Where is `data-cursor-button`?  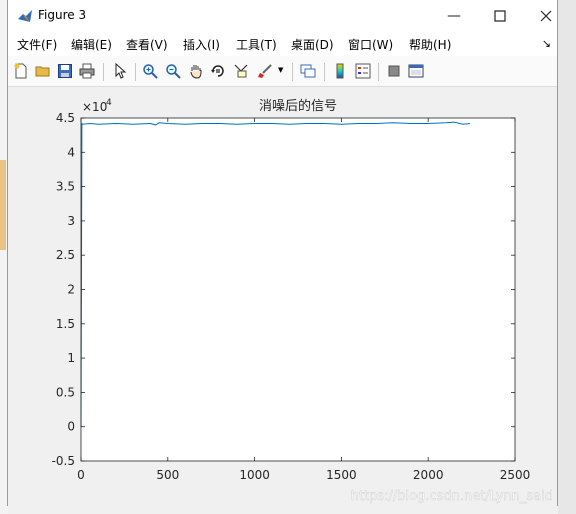 data-cursor-button is located at coordinates (241, 71).